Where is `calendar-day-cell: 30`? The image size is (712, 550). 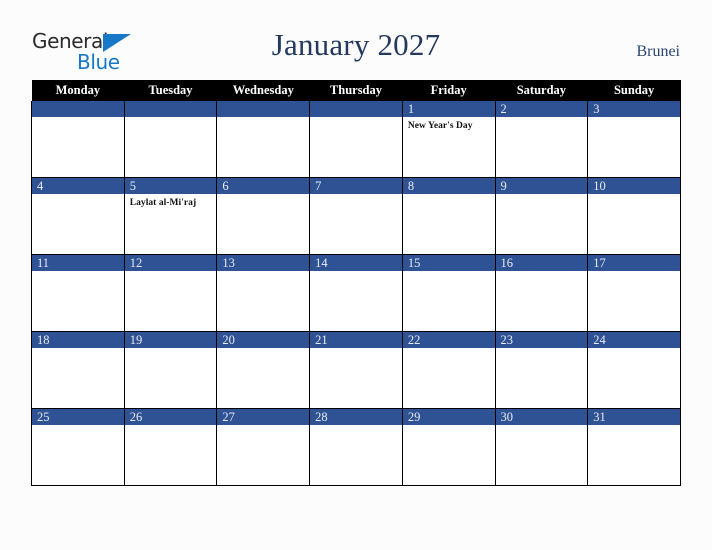 calendar-day-cell: 30 is located at coordinates (541, 447).